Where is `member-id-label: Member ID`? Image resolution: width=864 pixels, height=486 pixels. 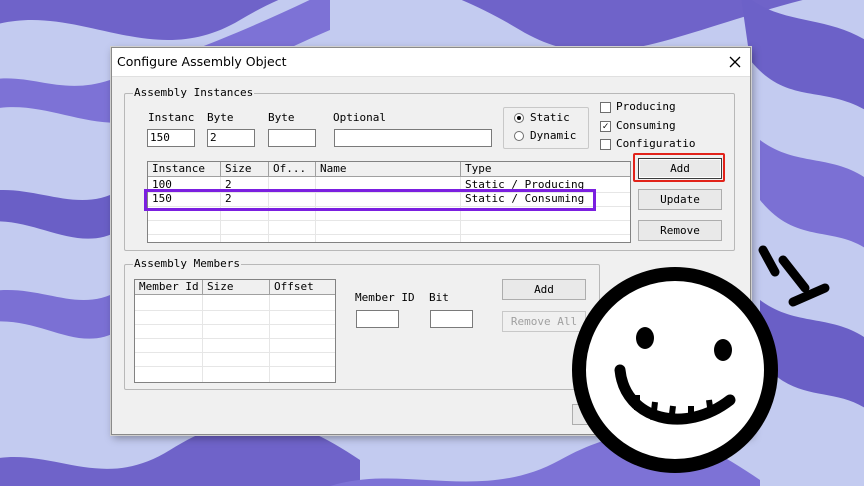 member-id-label: Member ID is located at coordinates (385, 297).